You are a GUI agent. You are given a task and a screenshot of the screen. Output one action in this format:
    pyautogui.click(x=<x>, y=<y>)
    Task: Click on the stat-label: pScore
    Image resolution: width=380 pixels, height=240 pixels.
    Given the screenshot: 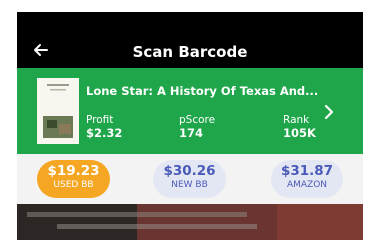 What is the action you would take?
    pyautogui.click(x=197, y=120)
    